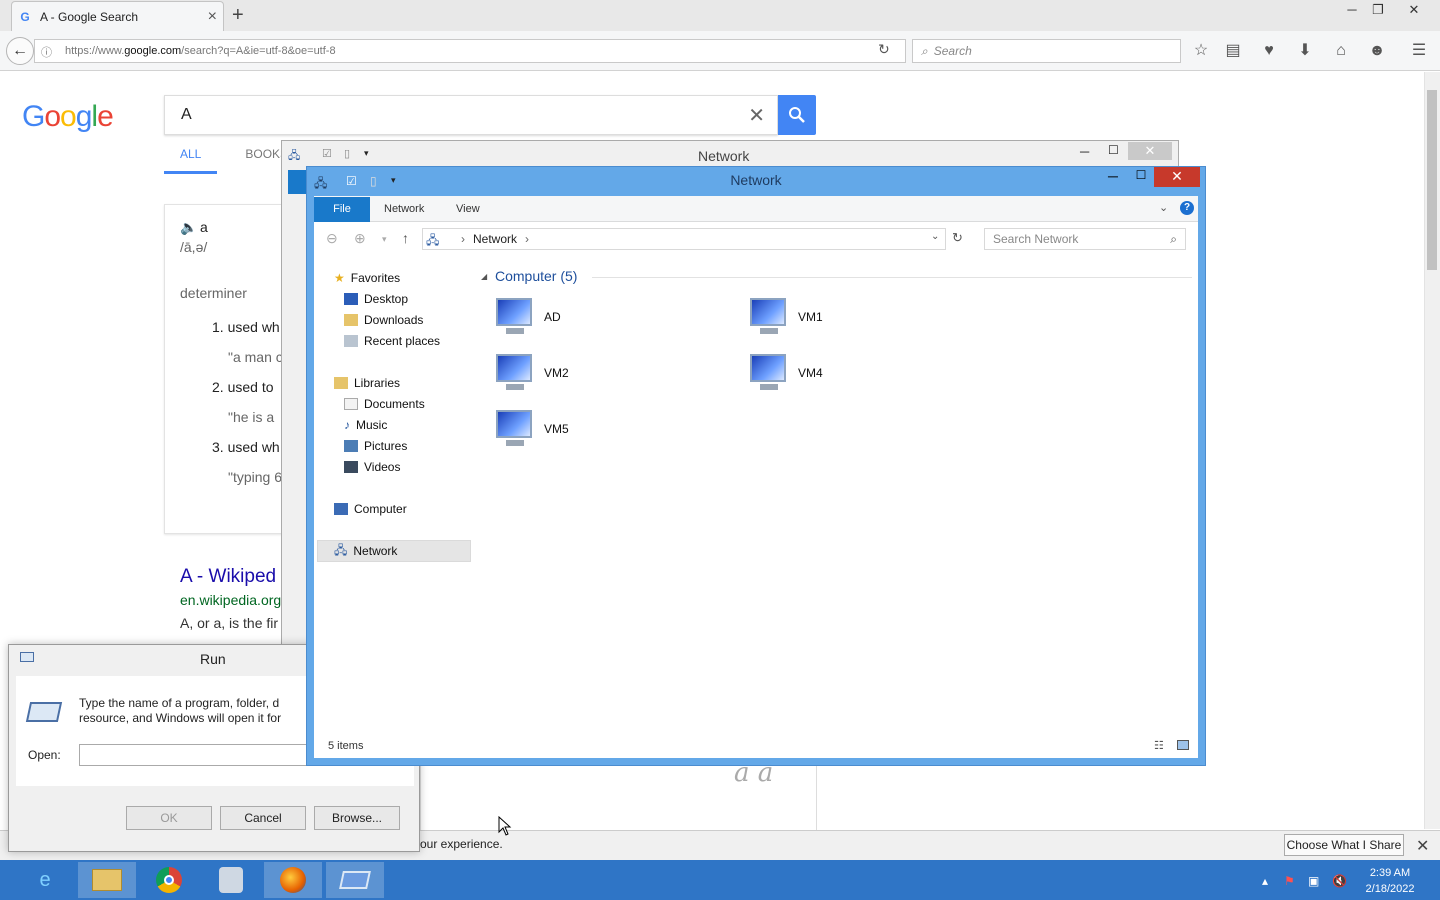  What do you see at coordinates (117, 16) in the screenshot?
I see `browser-tab: G A - Google Search ×` at bounding box center [117, 16].